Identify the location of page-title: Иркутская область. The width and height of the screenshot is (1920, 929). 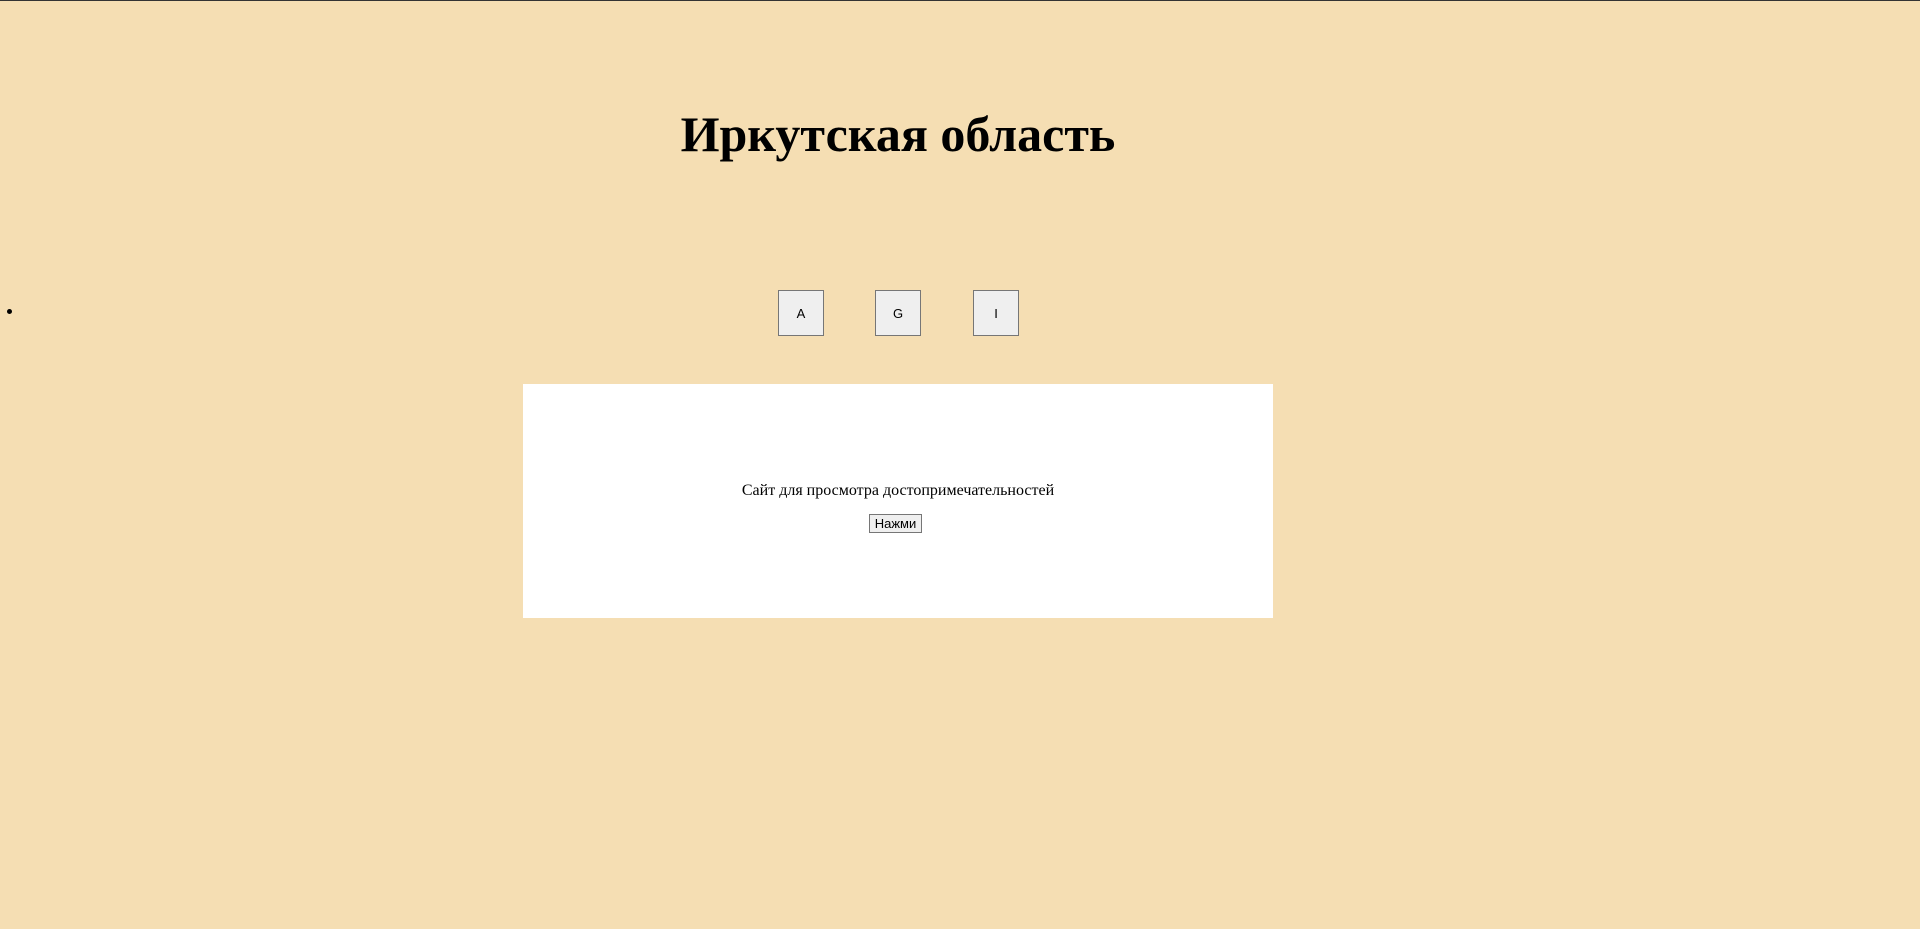
(898, 134).